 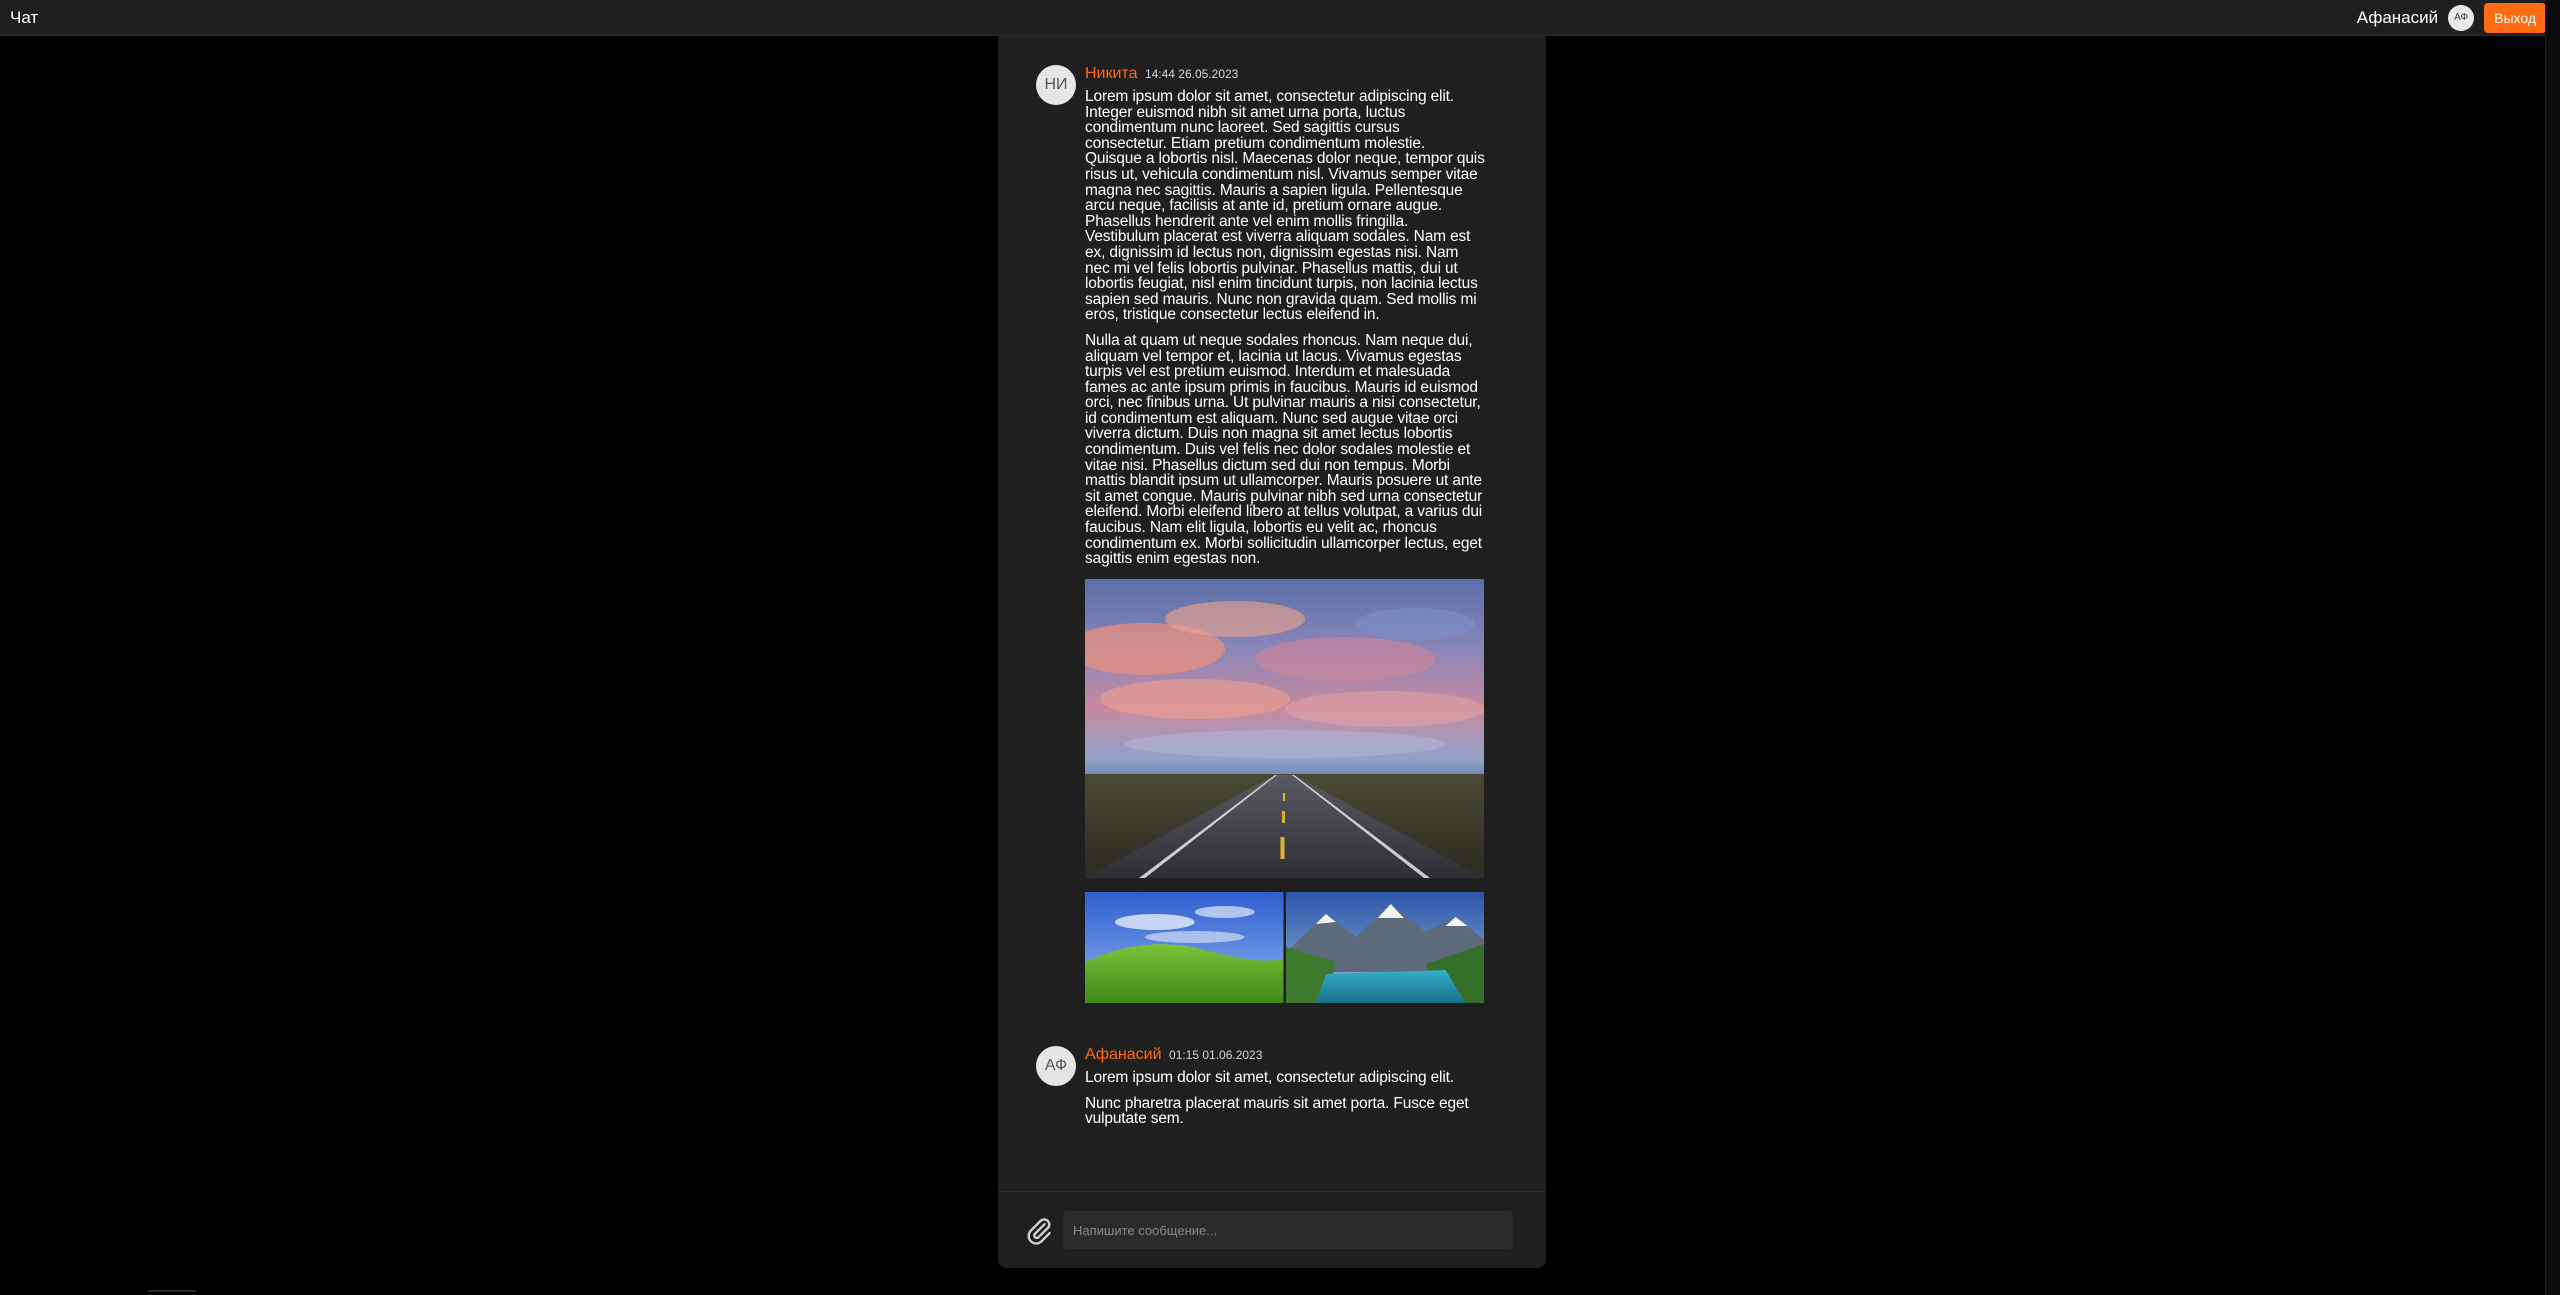 What do you see at coordinates (1191, 74) in the screenshot?
I see `message-timestamp: 14:44 26.05.2023` at bounding box center [1191, 74].